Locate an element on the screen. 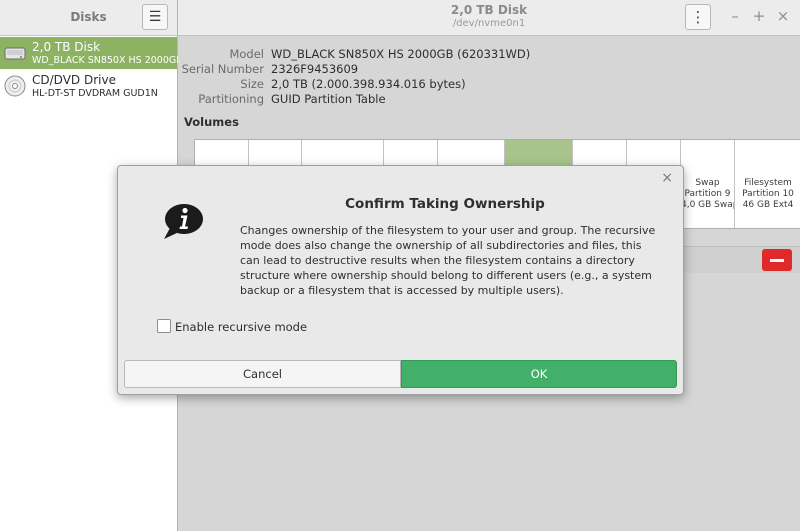 The height and width of the screenshot is (531, 800). volume-type: Filesystem is located at coordinates (768, 183).